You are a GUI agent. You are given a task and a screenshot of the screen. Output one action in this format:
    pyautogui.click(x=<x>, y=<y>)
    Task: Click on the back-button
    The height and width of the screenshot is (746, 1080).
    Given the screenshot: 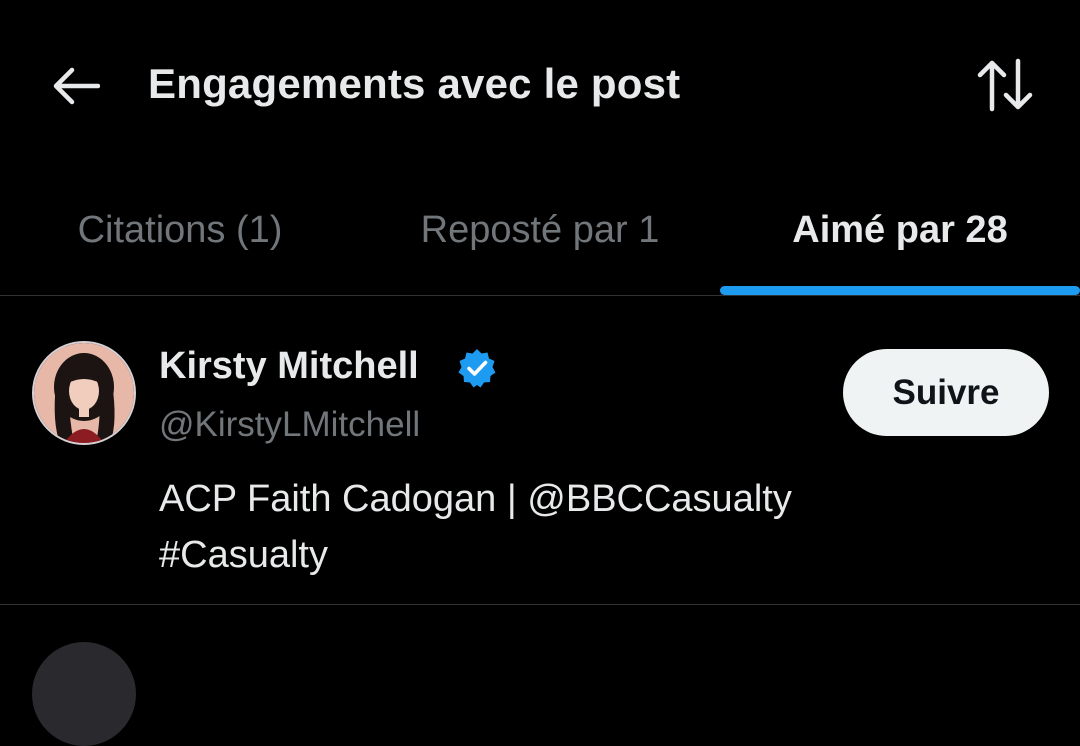 What is the action you would take?
    pyautogui.click(x=75, y=86)
    